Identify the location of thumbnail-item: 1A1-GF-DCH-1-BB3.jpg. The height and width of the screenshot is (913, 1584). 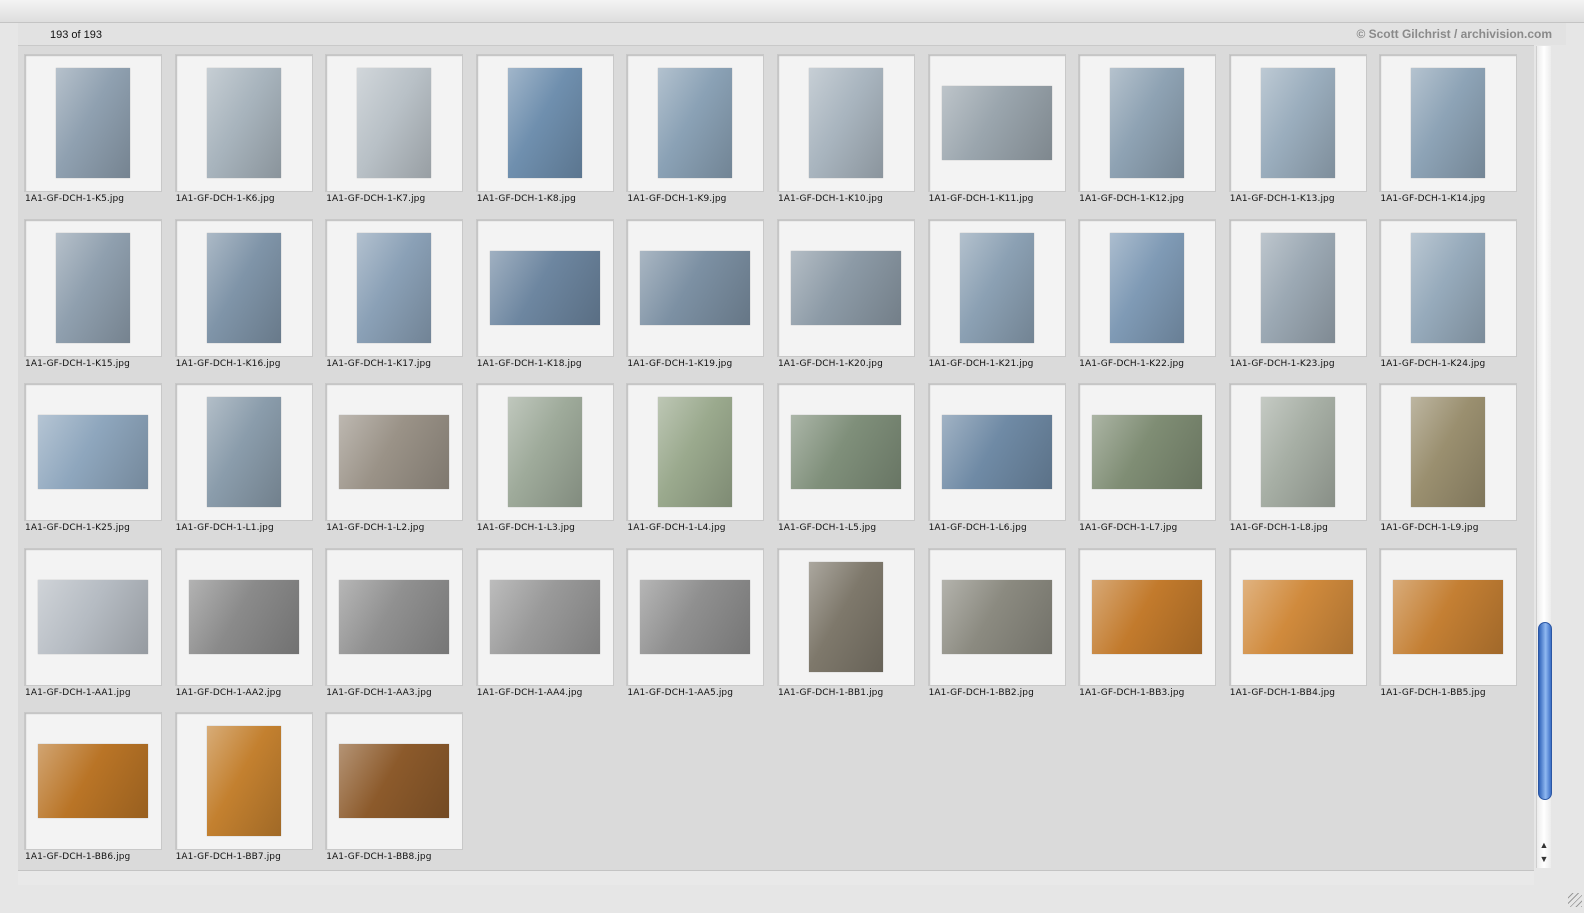
(1147, 629).